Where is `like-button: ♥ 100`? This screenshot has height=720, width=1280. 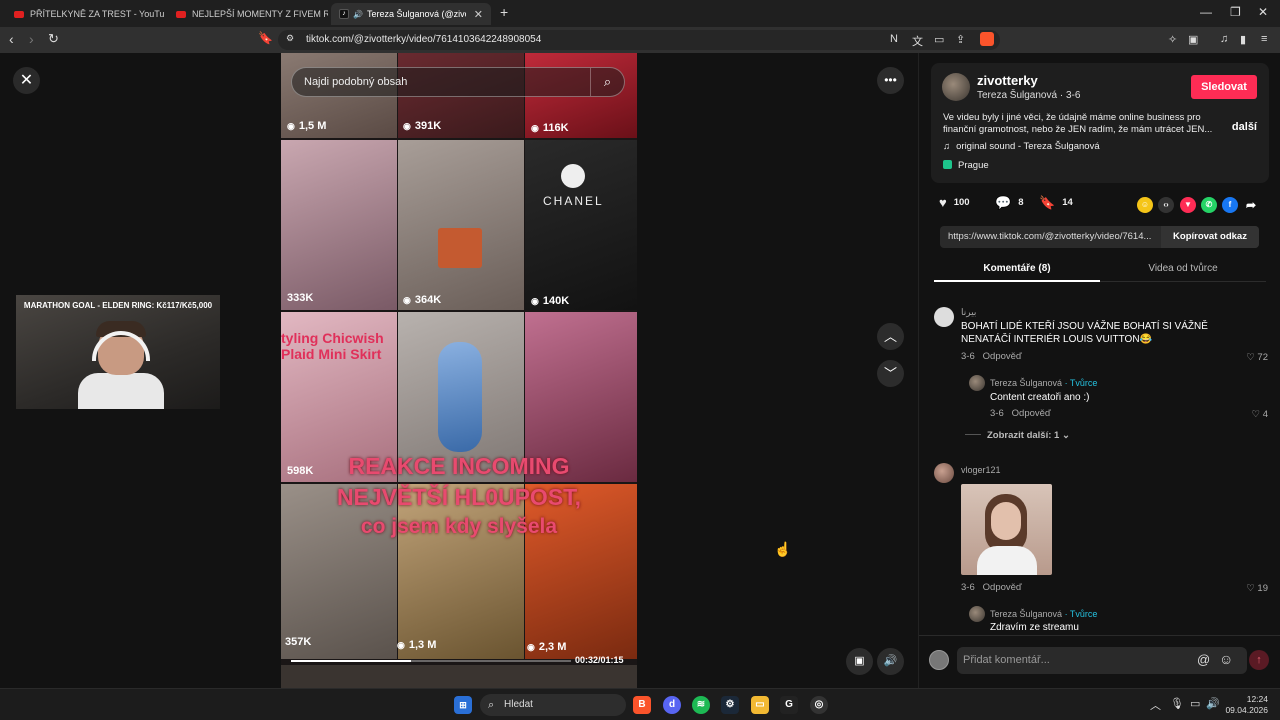 like-button: ♥ 100 is located at coordinates (954, 202).